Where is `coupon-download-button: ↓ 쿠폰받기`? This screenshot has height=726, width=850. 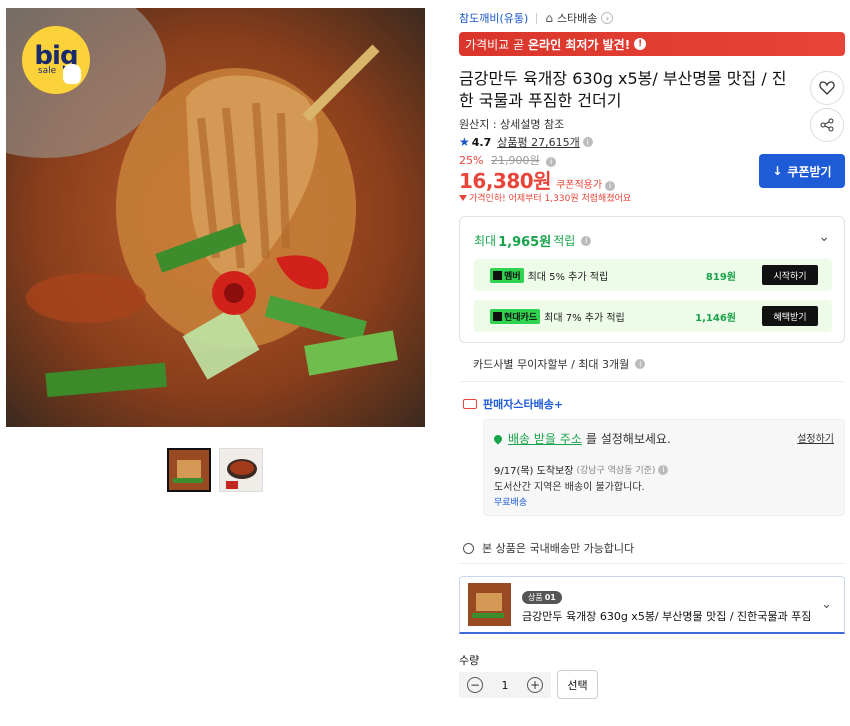
coupon-download-button: ↓ 쿠폰받기 is located at coordinates (802, 171).